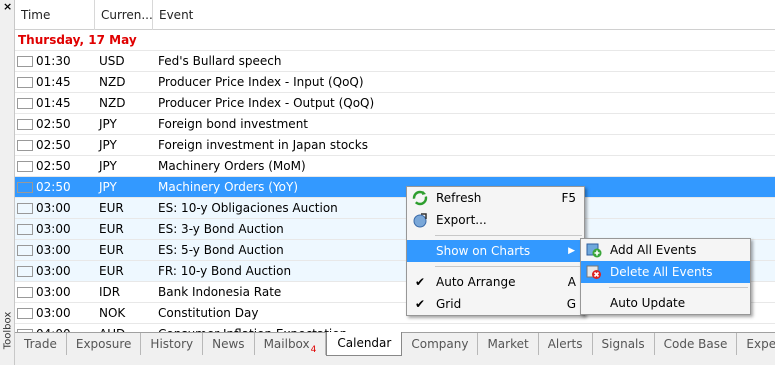  What do you see at coordinates (395, 229) in the screenshot?
I see `table-row: 03:00 EUR ES: 3-y Bond Auction` at bounding box center [395, 229].